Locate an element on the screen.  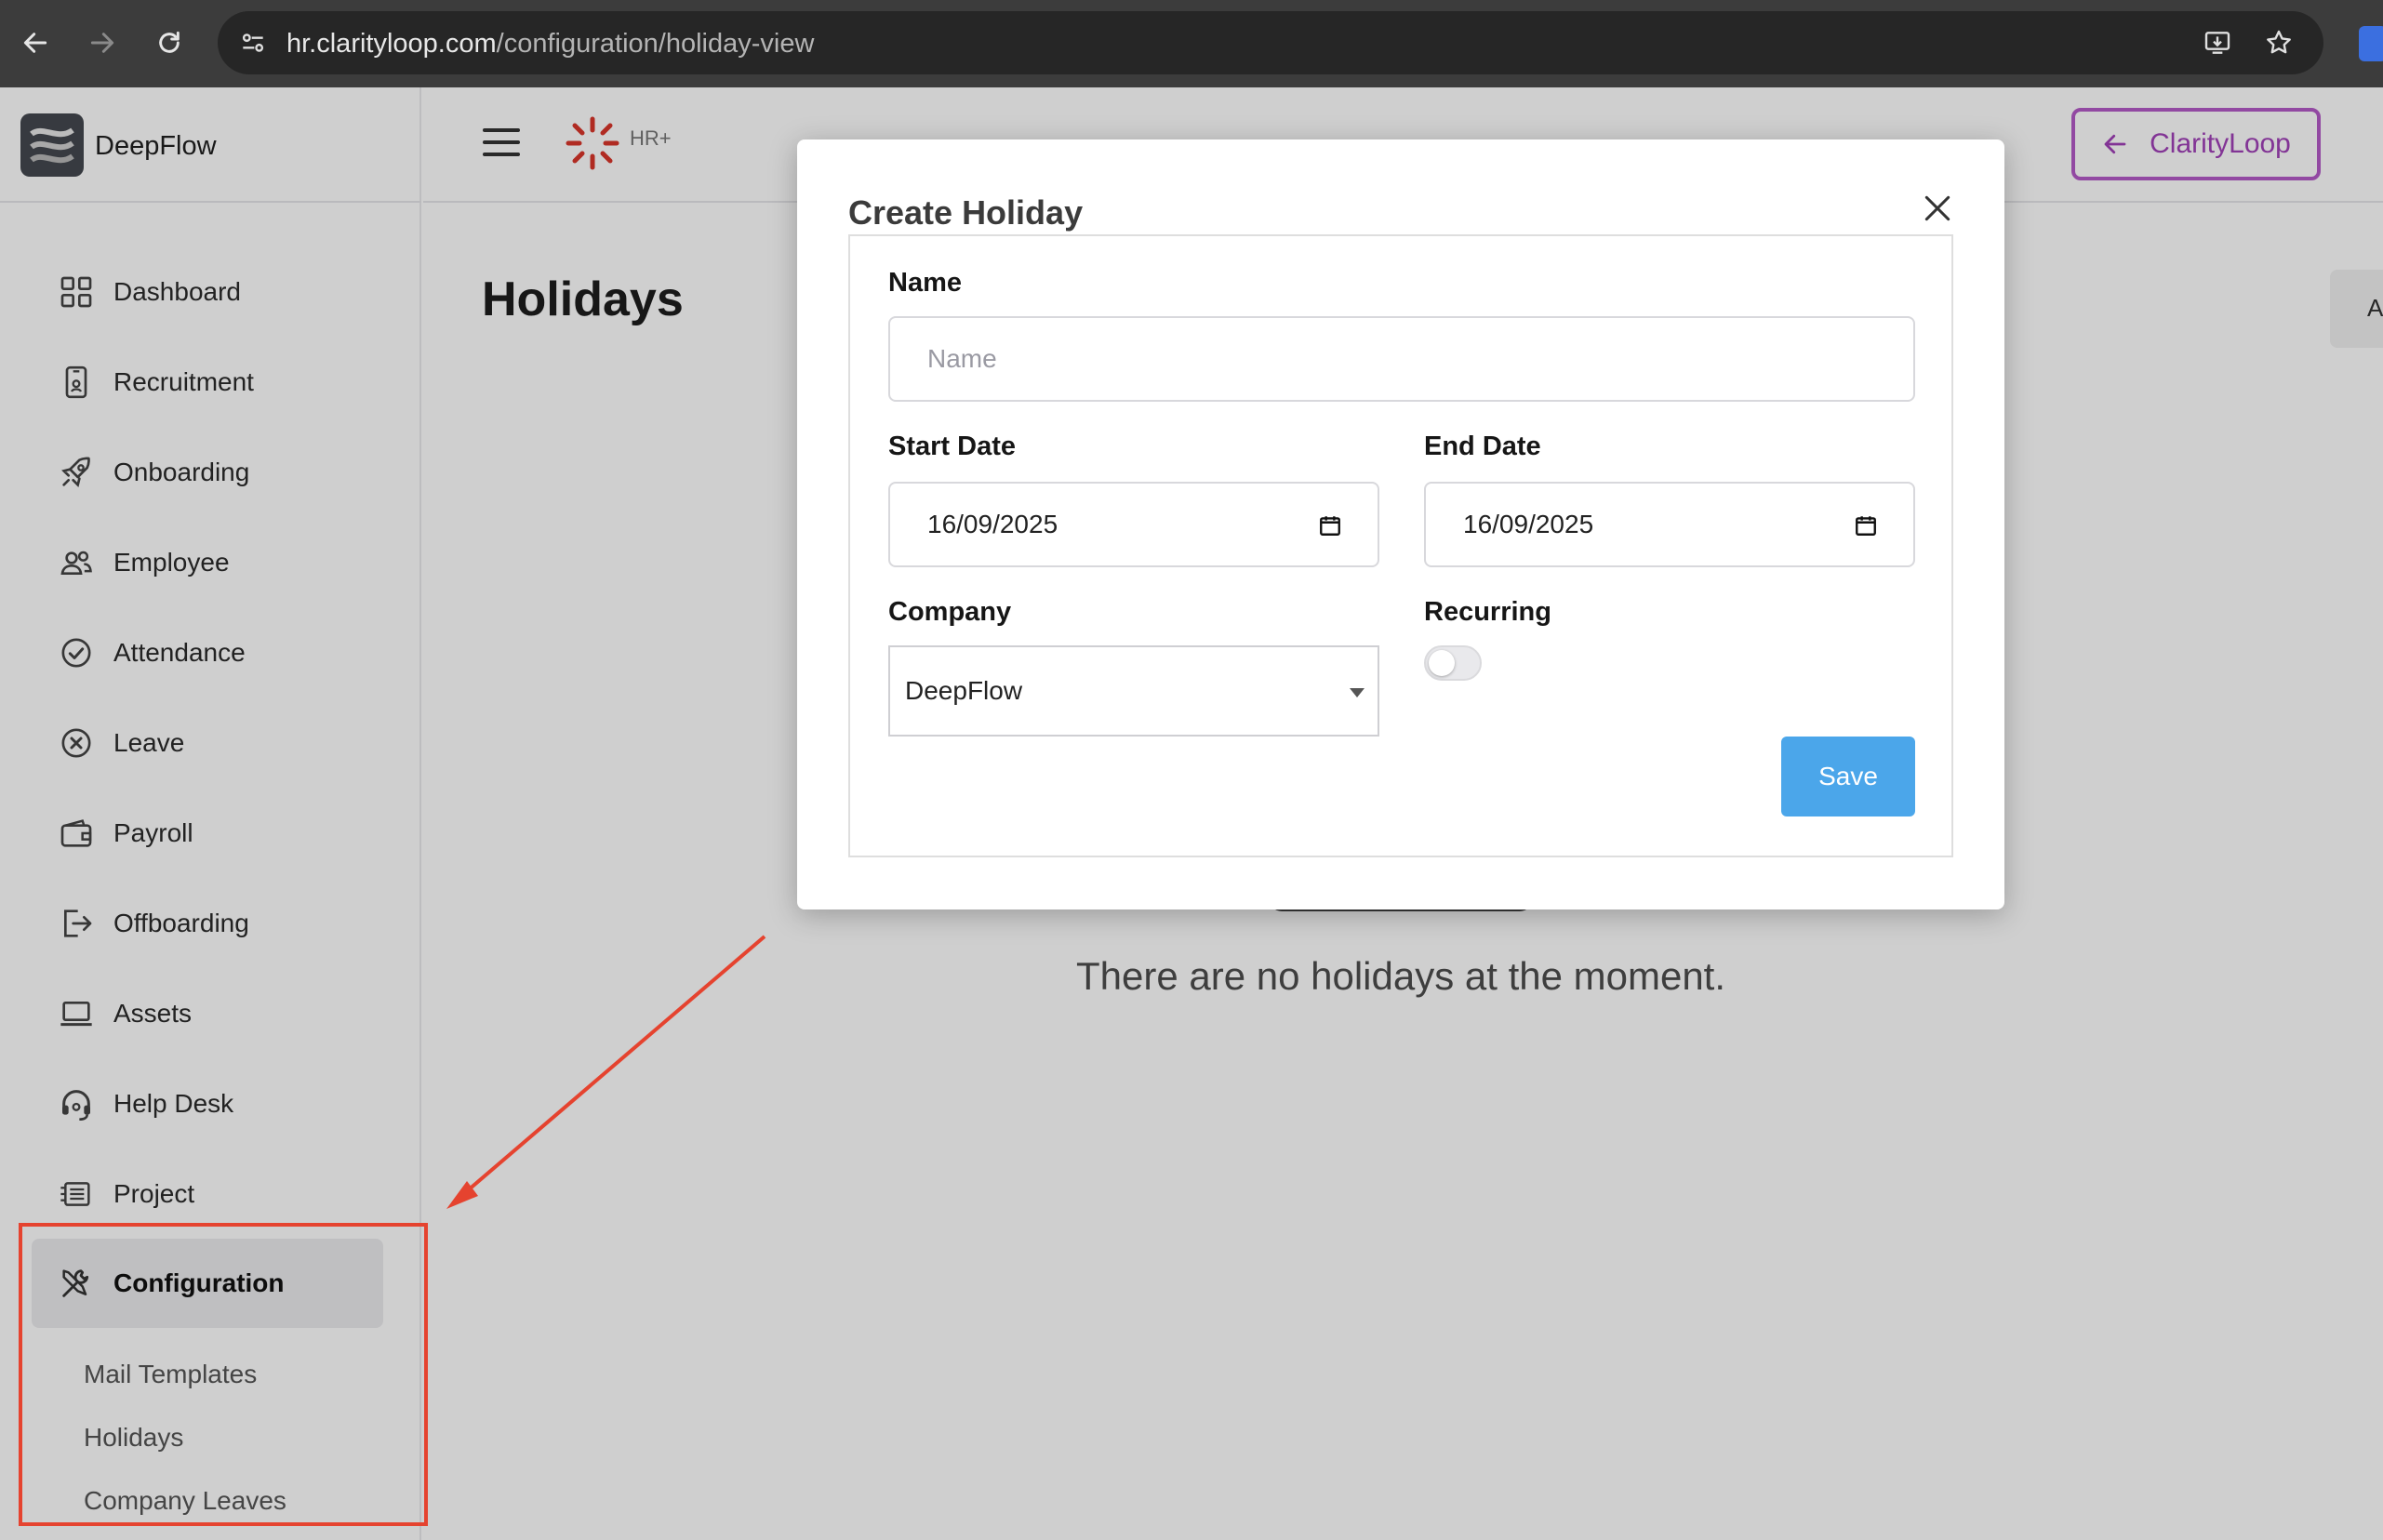
reload-button is located at coordinates (169, 42).